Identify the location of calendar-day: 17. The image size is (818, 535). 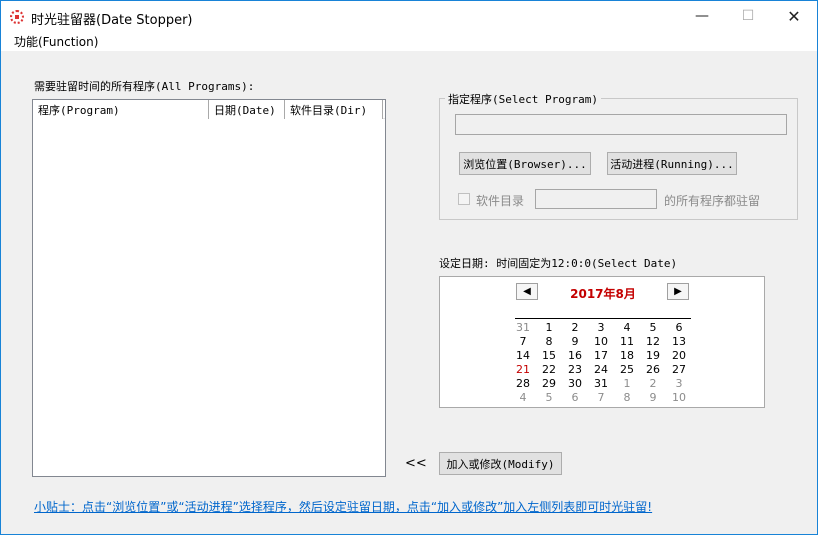
(601, 355).